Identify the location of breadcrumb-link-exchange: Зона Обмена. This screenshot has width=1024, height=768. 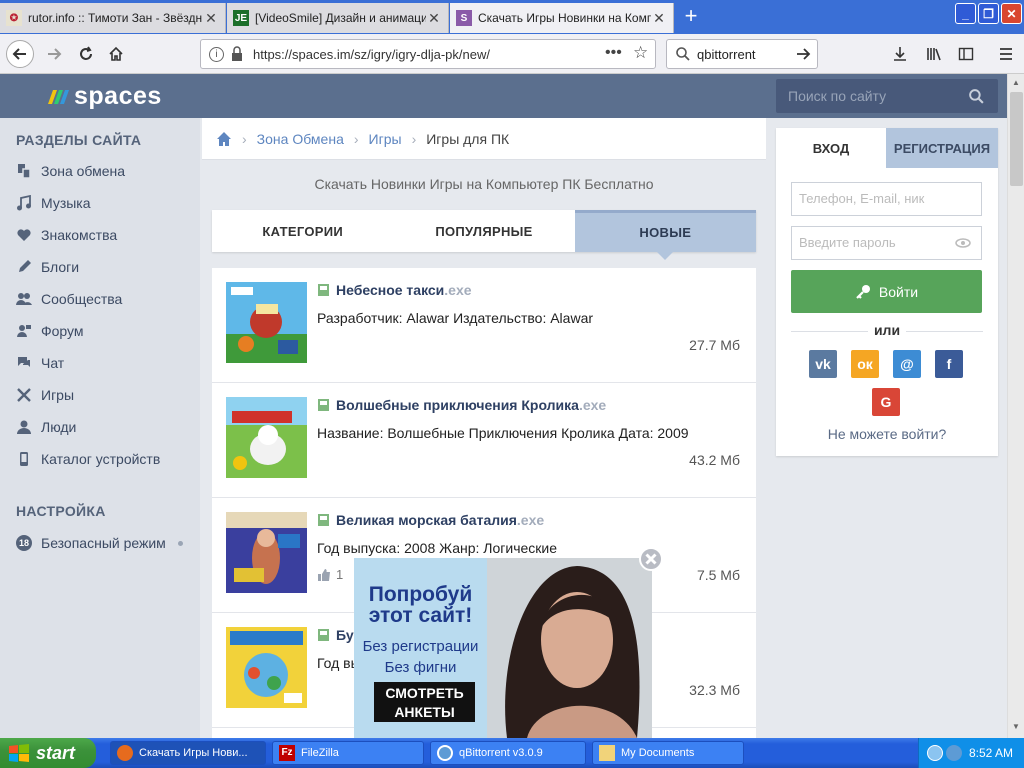
(300, 139).